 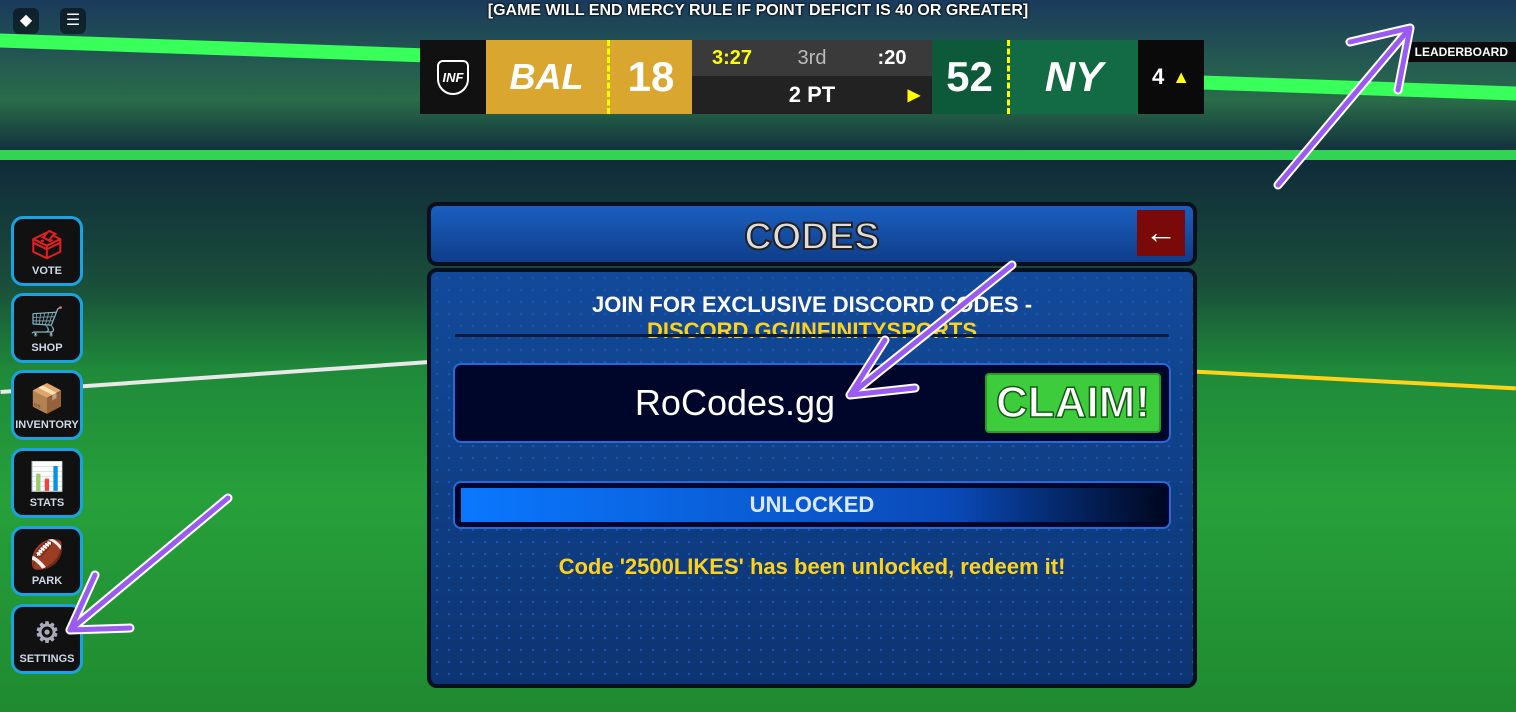 I want to click on inventory-button: 📦 INVENTORY, so click(x=47, y=405).